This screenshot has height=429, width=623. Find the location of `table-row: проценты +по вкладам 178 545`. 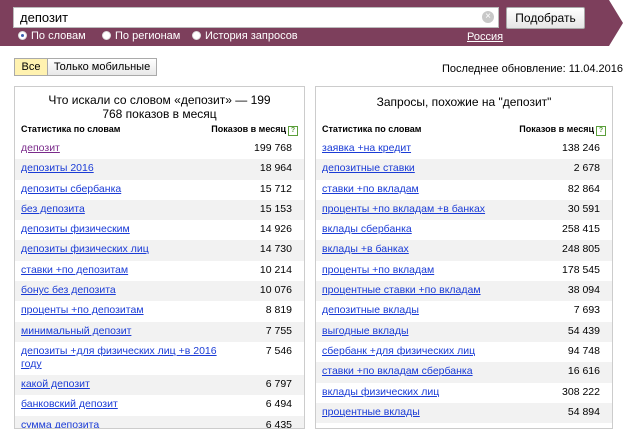

table-row: проценты +по вкладам 178 545 is located at coordinates (464, 271).